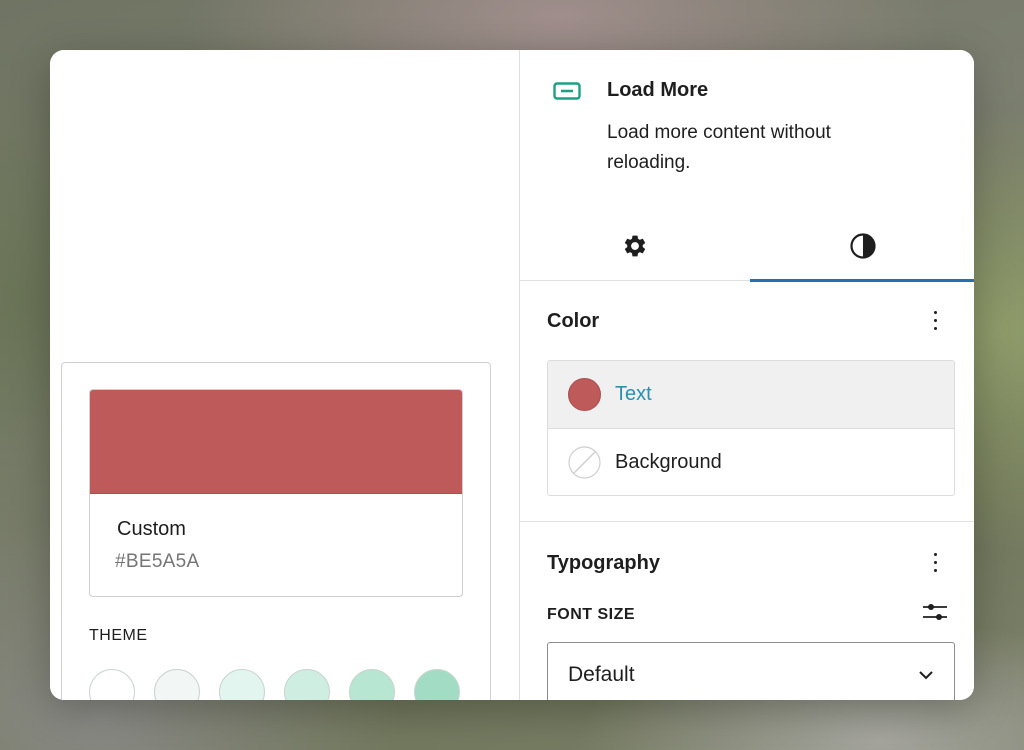 This screenshot has width=1024, height=750. What do you see at coordinates (719, 147) in the screenshot?
I see `block-description: Load more content without reloading.` at bounding box center [719, 147].